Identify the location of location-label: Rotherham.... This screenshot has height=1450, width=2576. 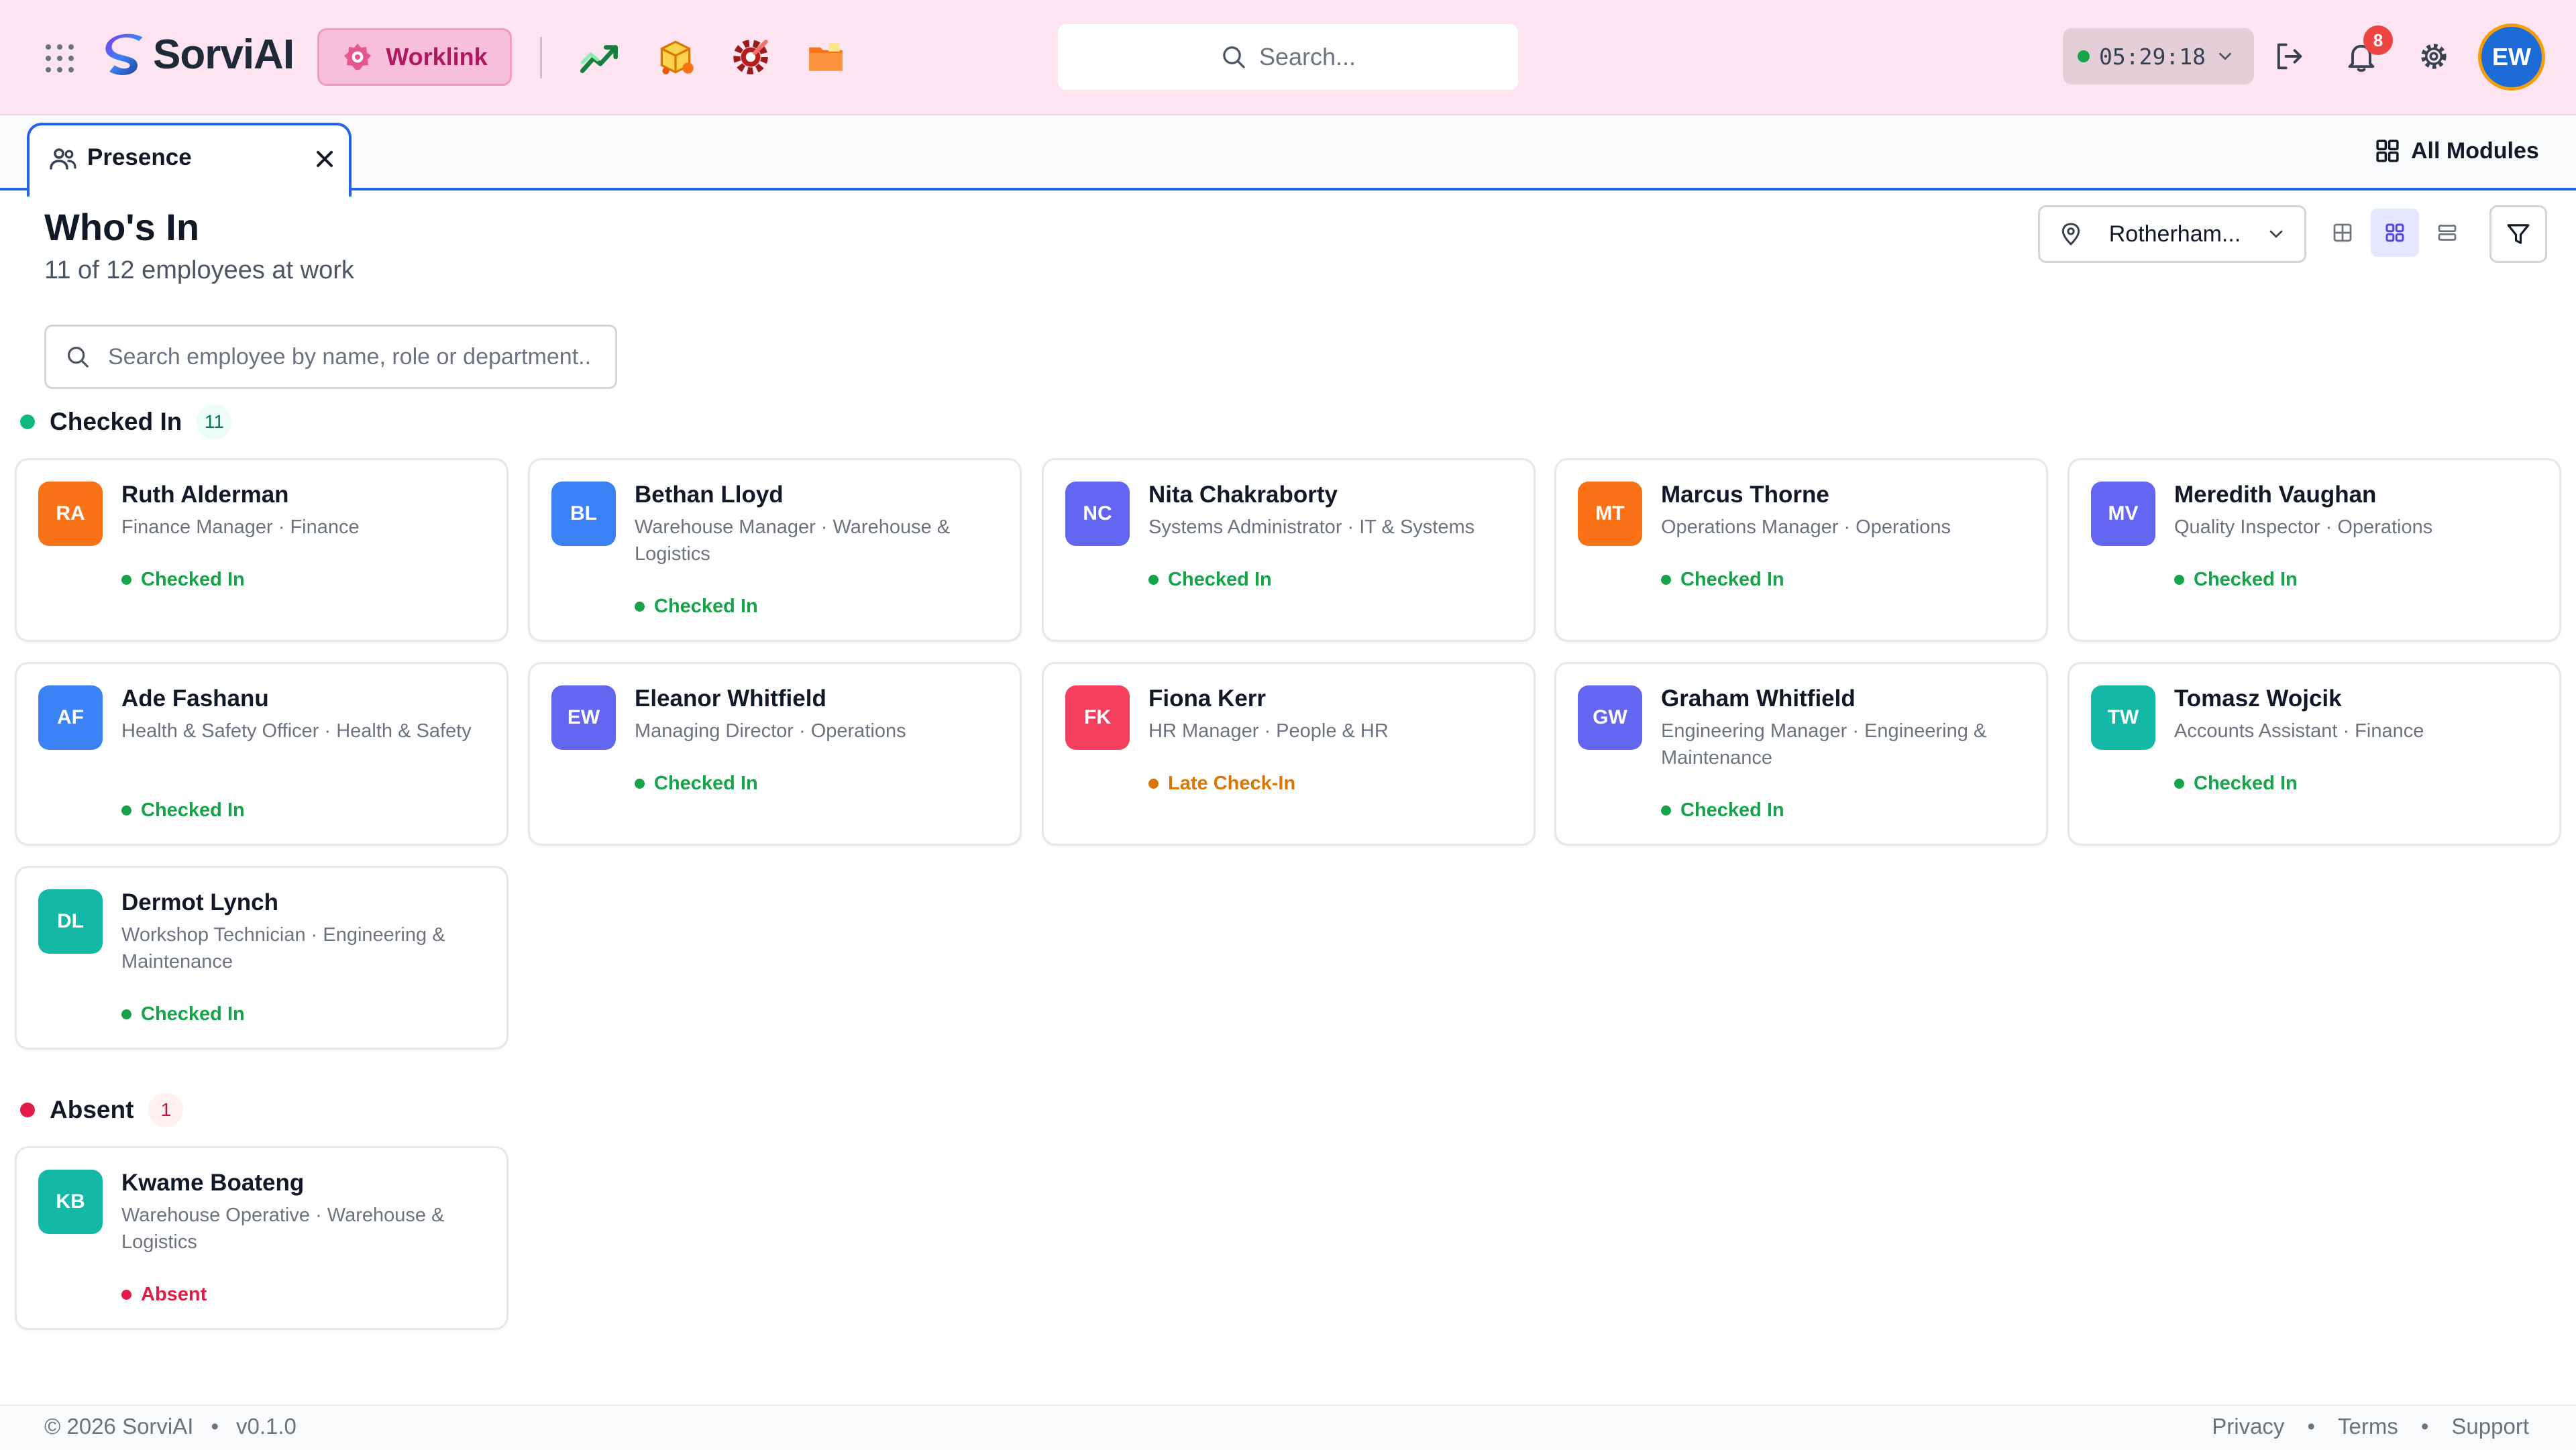
(2174, 234).